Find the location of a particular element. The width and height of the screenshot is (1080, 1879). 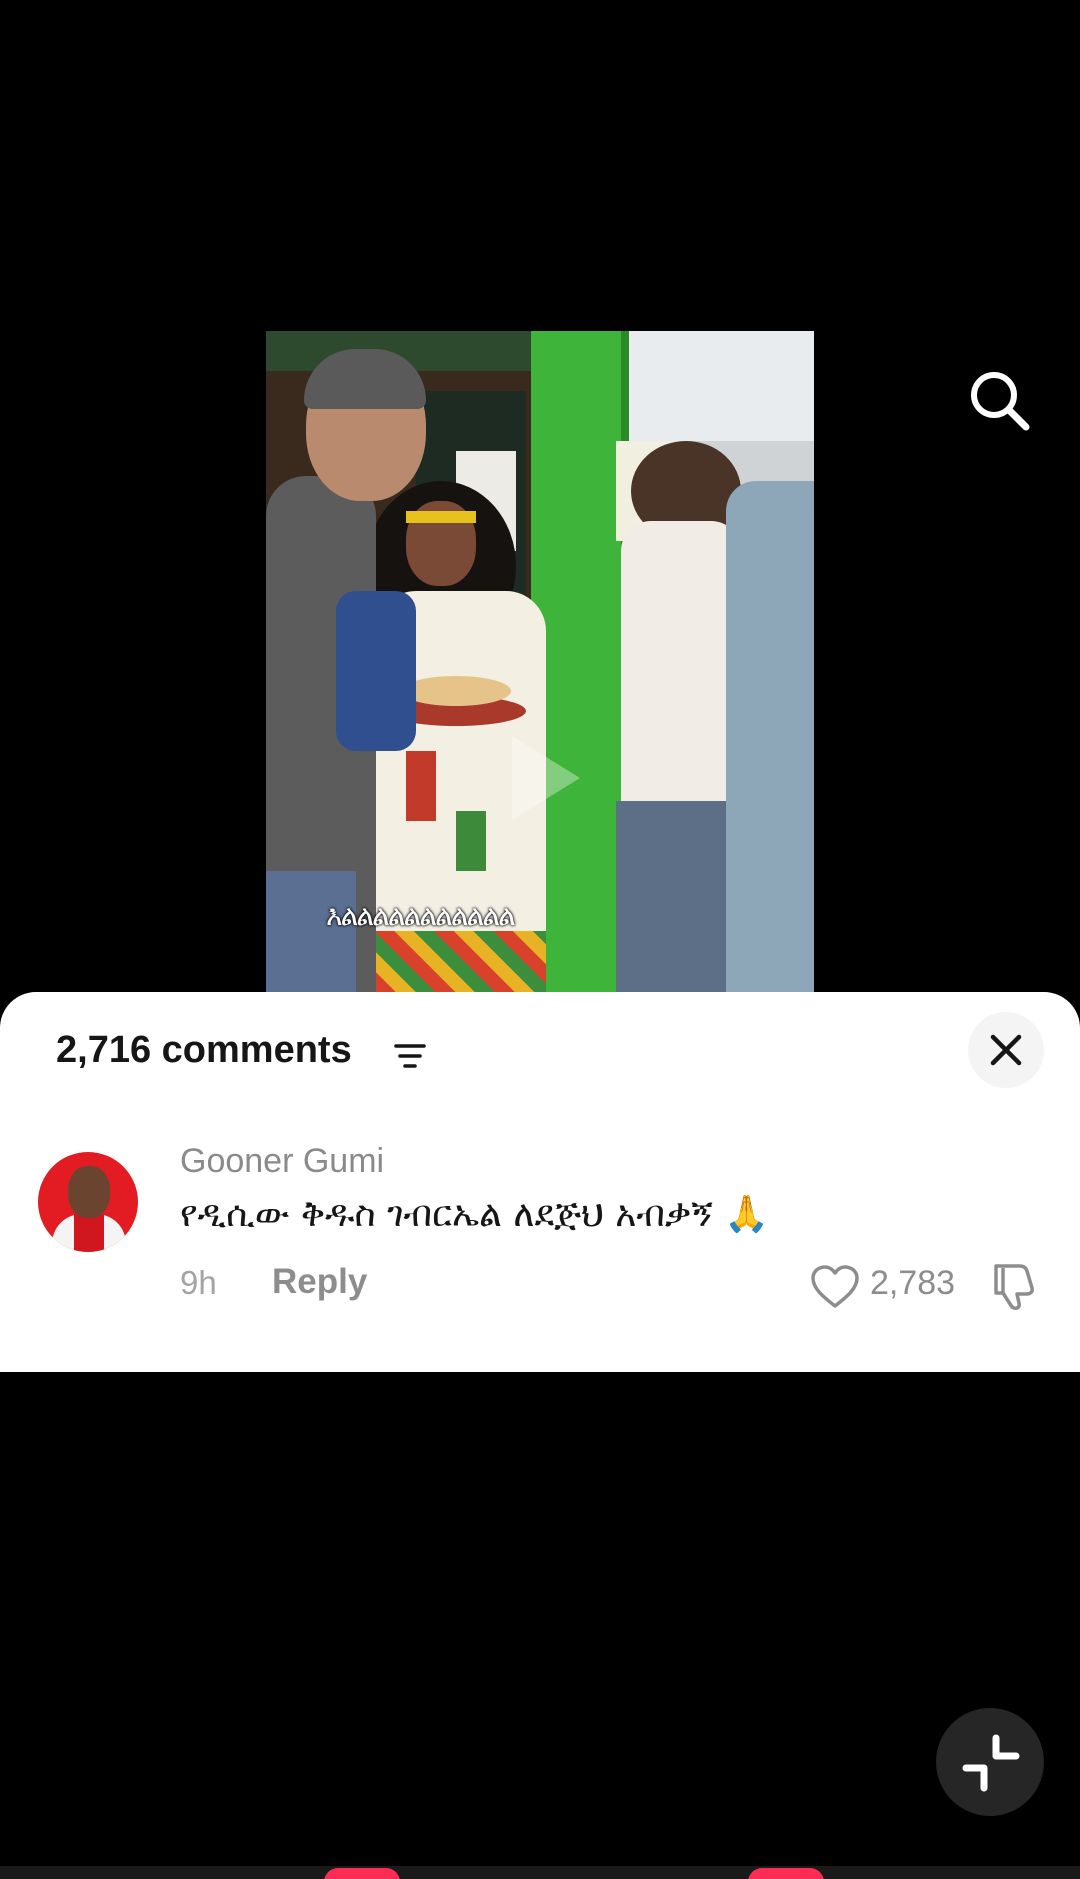

video-caption: እልልልልልልልልልልል is located at coordinates (421, 915).